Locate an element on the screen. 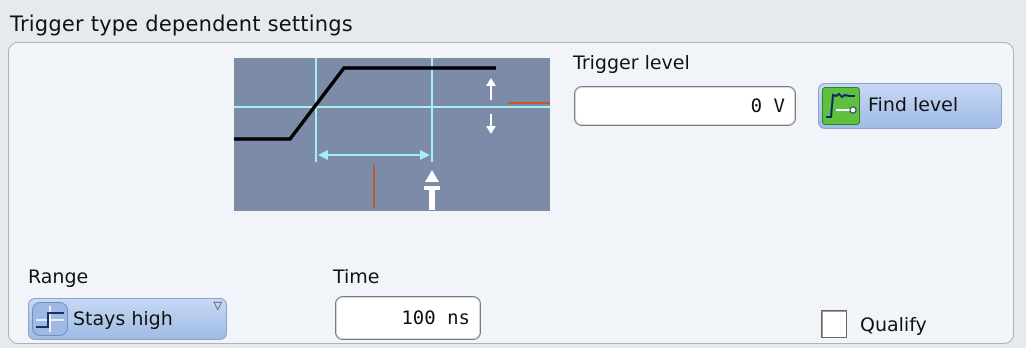  find-level-button: Find level is located at coordinates (910, 106).